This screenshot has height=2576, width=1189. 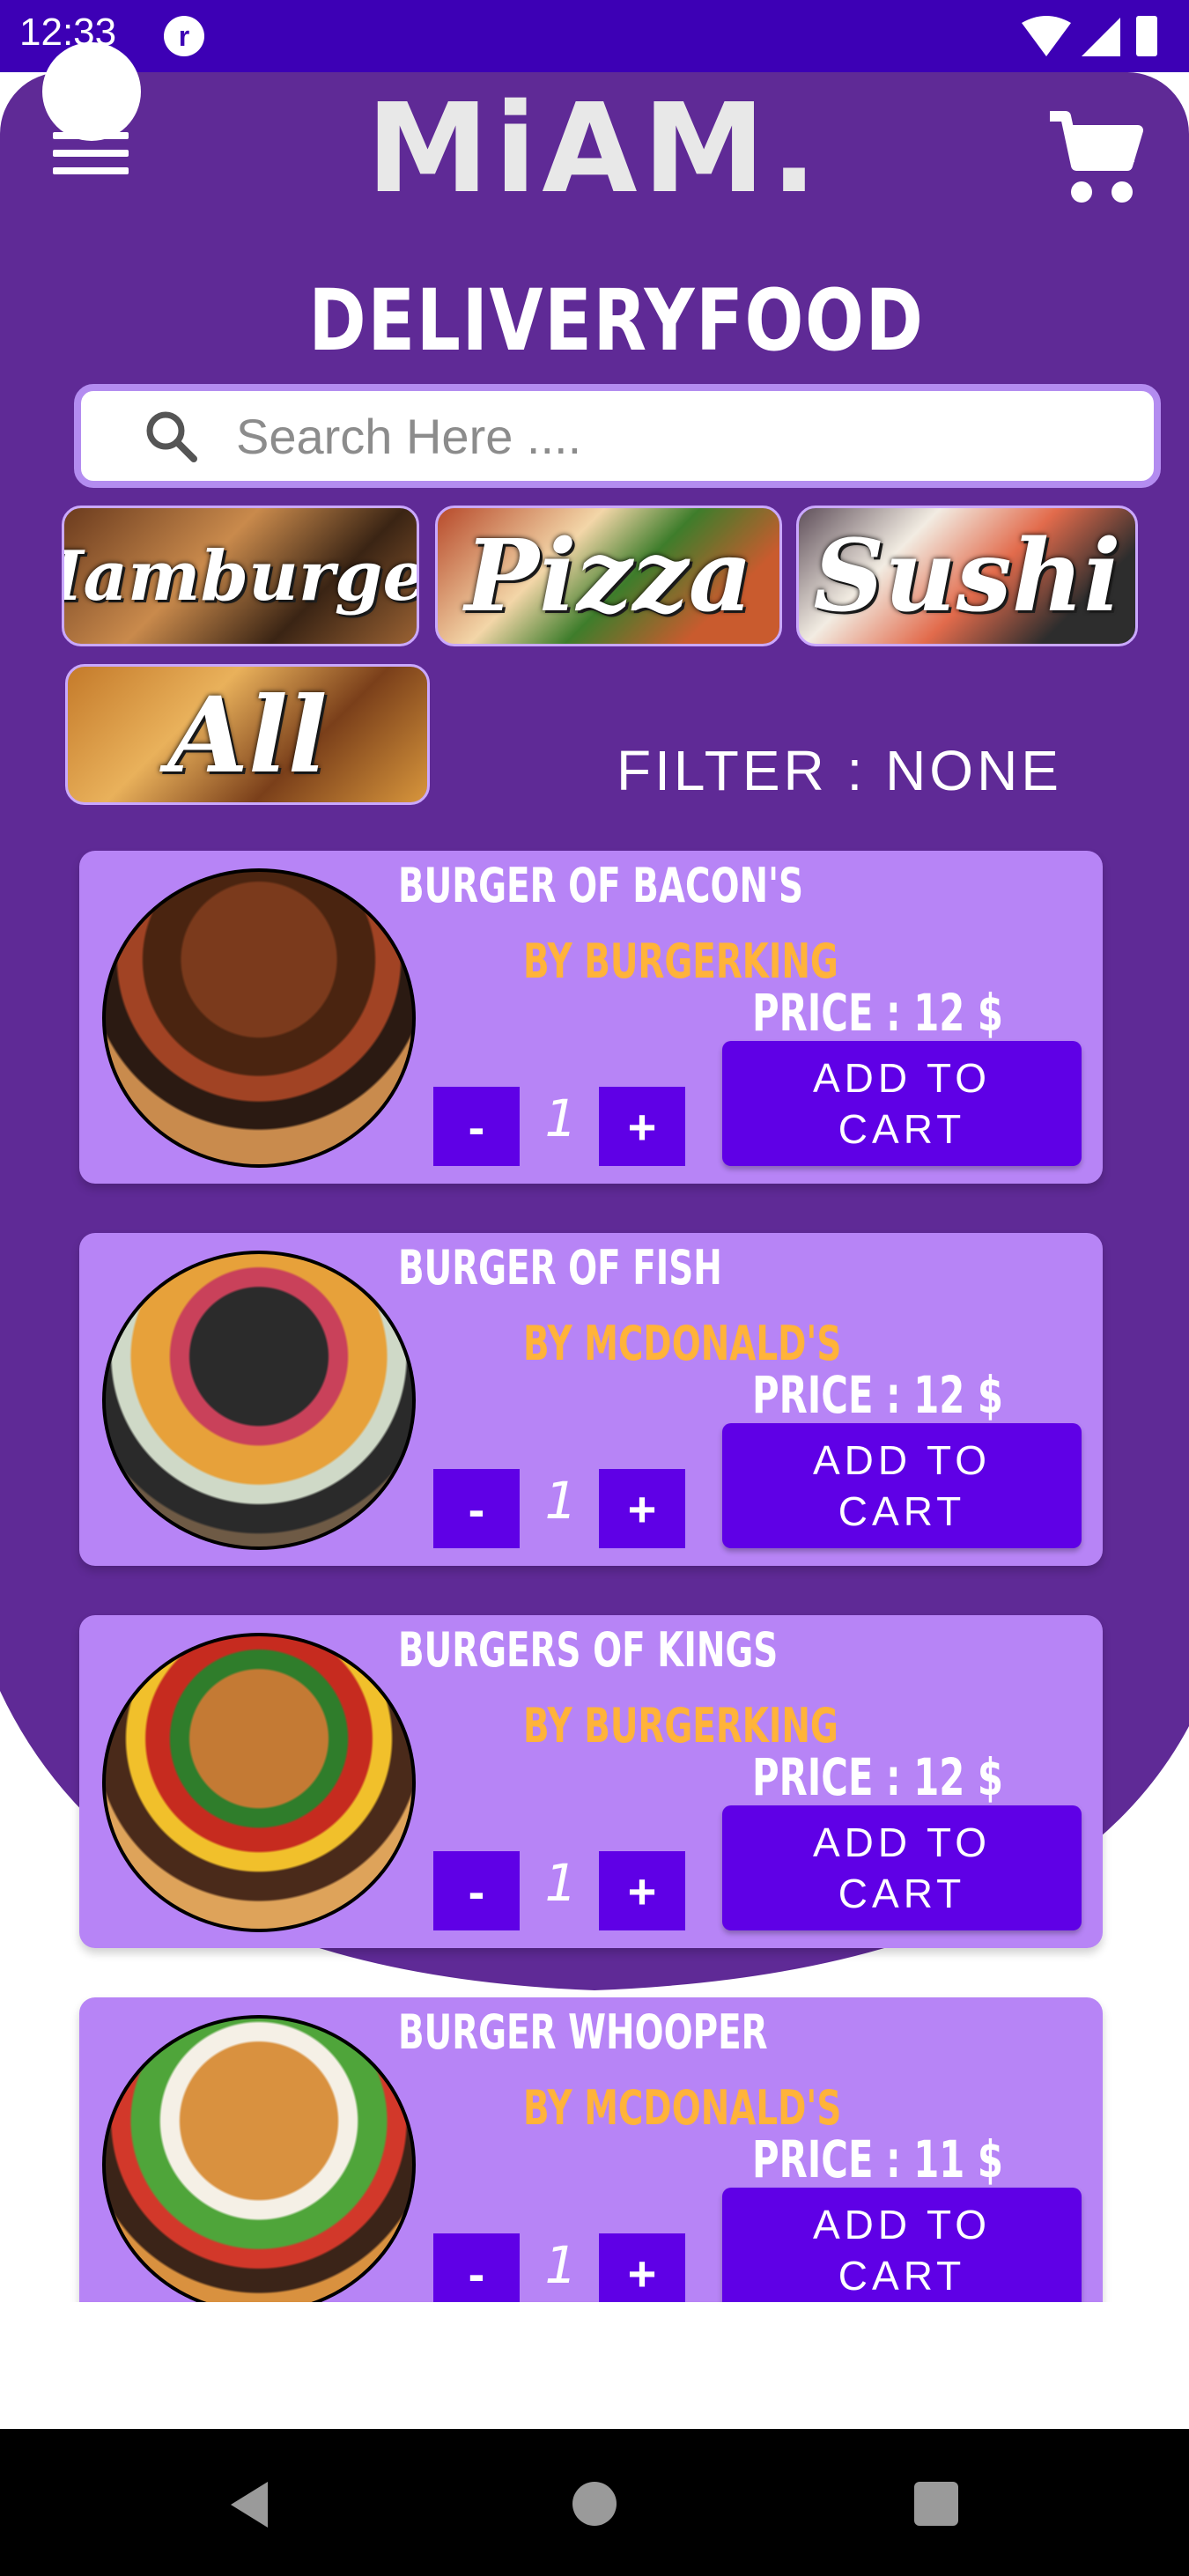 What do you see at coordinates (1046, 36) in the screenshot?
I see `wifi-icon` at bounding box center [1046, 36].